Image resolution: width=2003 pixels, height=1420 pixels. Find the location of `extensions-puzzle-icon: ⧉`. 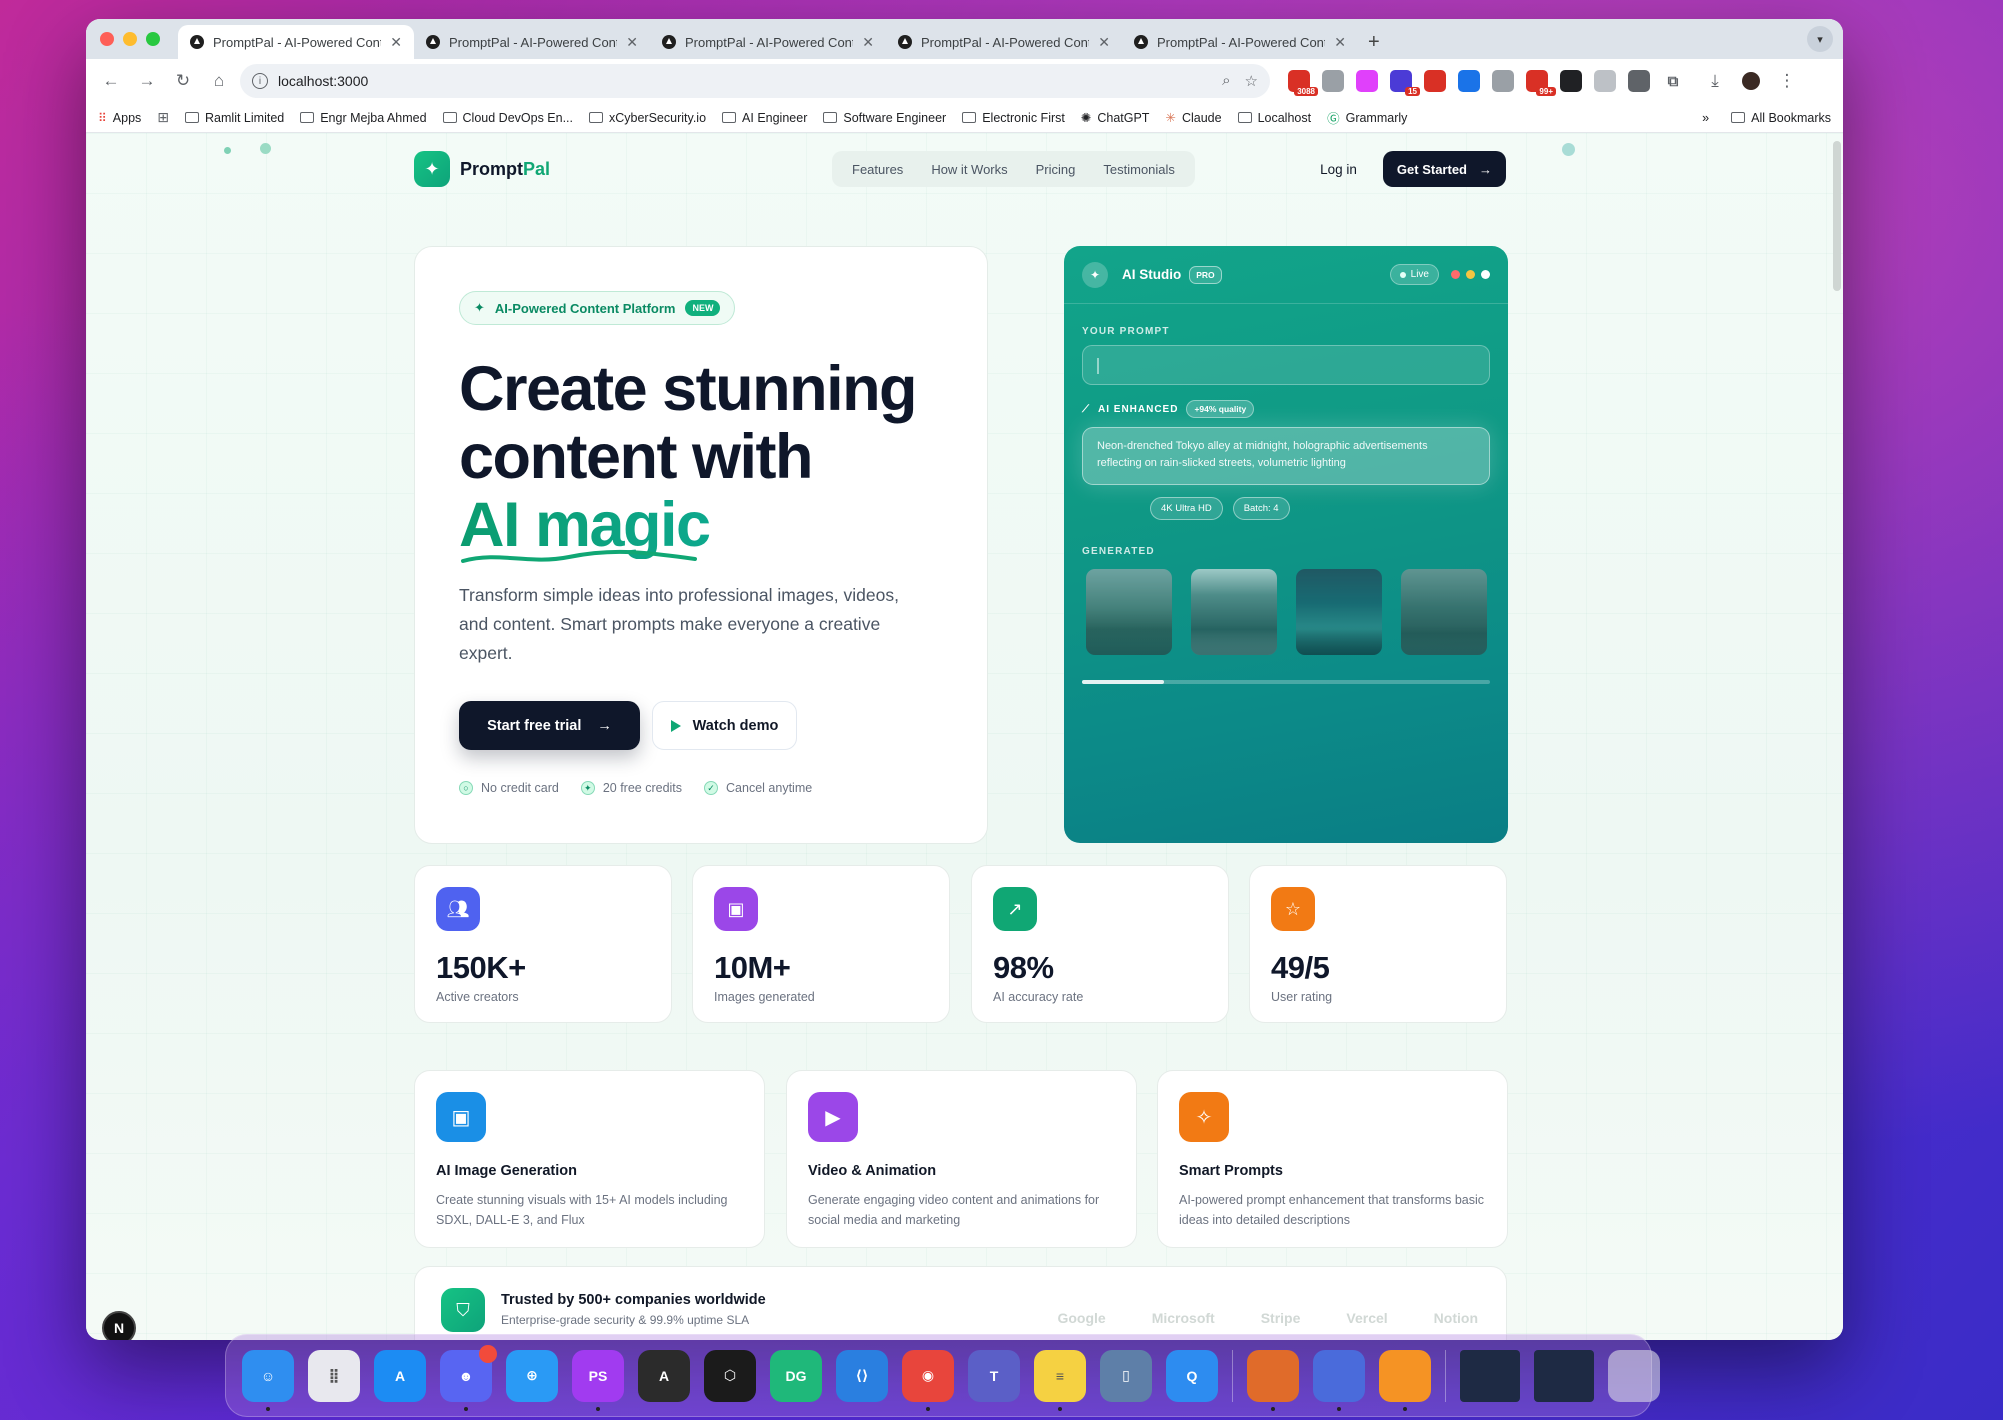

extensions-puzzle-icon: ⧉ is located at coordinates (1673, 81).